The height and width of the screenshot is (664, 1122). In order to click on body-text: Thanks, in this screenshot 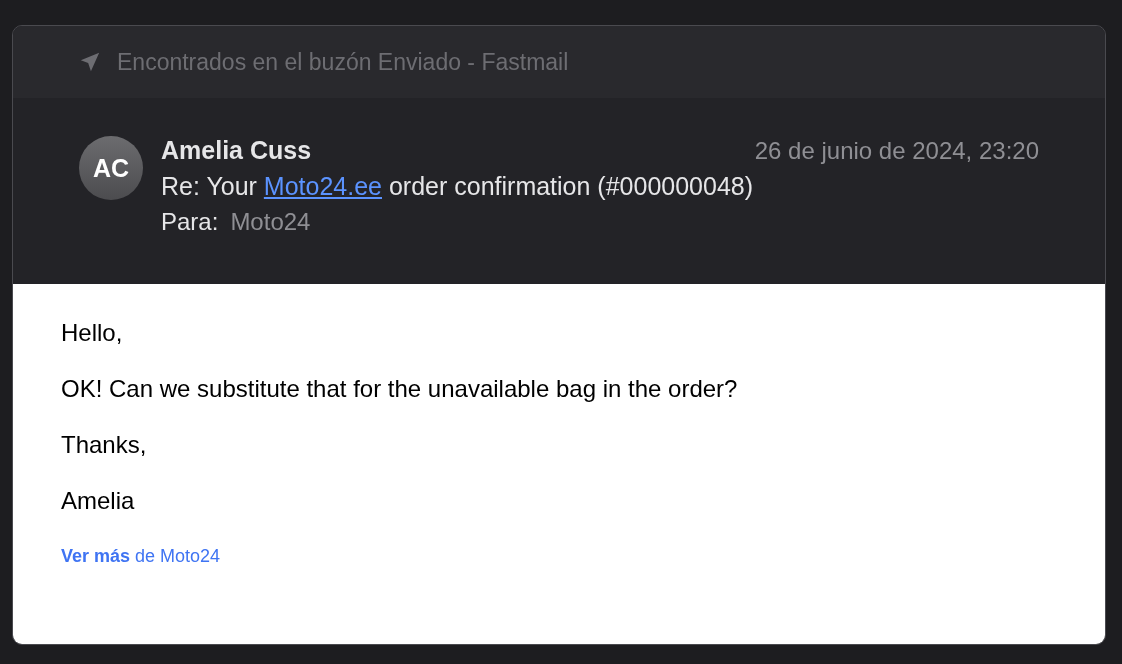, I will do `click(104, 445)`.